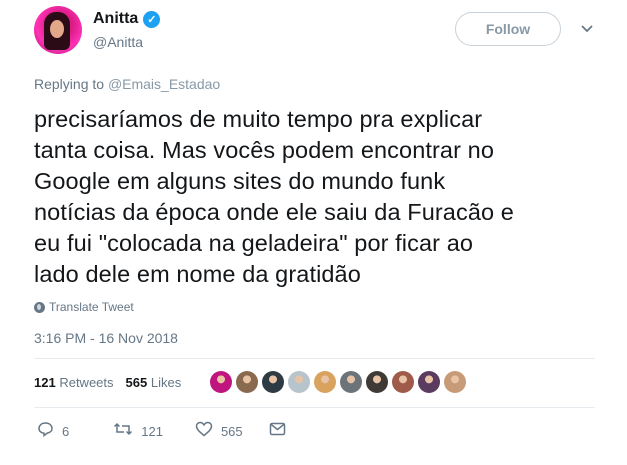 Image resolution: width=627 pixels, height=465 pixels. I want to click on engagement-stats: 121 Retweets 565 Likes, so click(107, 382).